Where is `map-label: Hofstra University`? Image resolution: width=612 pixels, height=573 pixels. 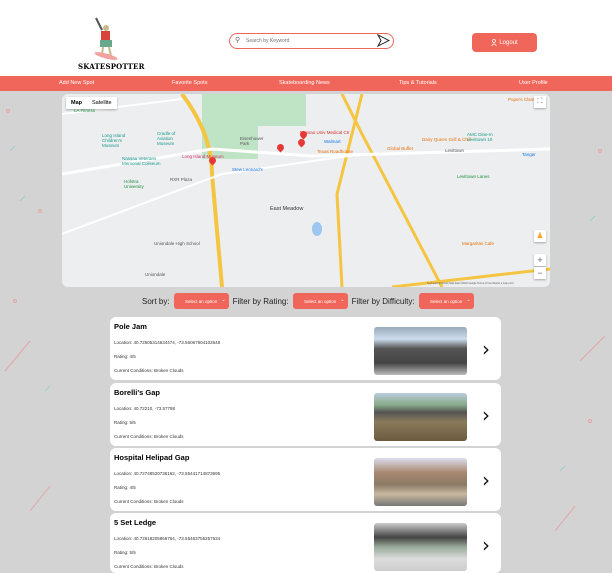 map-label: Hofstra University is located at coordinates (134, 184).